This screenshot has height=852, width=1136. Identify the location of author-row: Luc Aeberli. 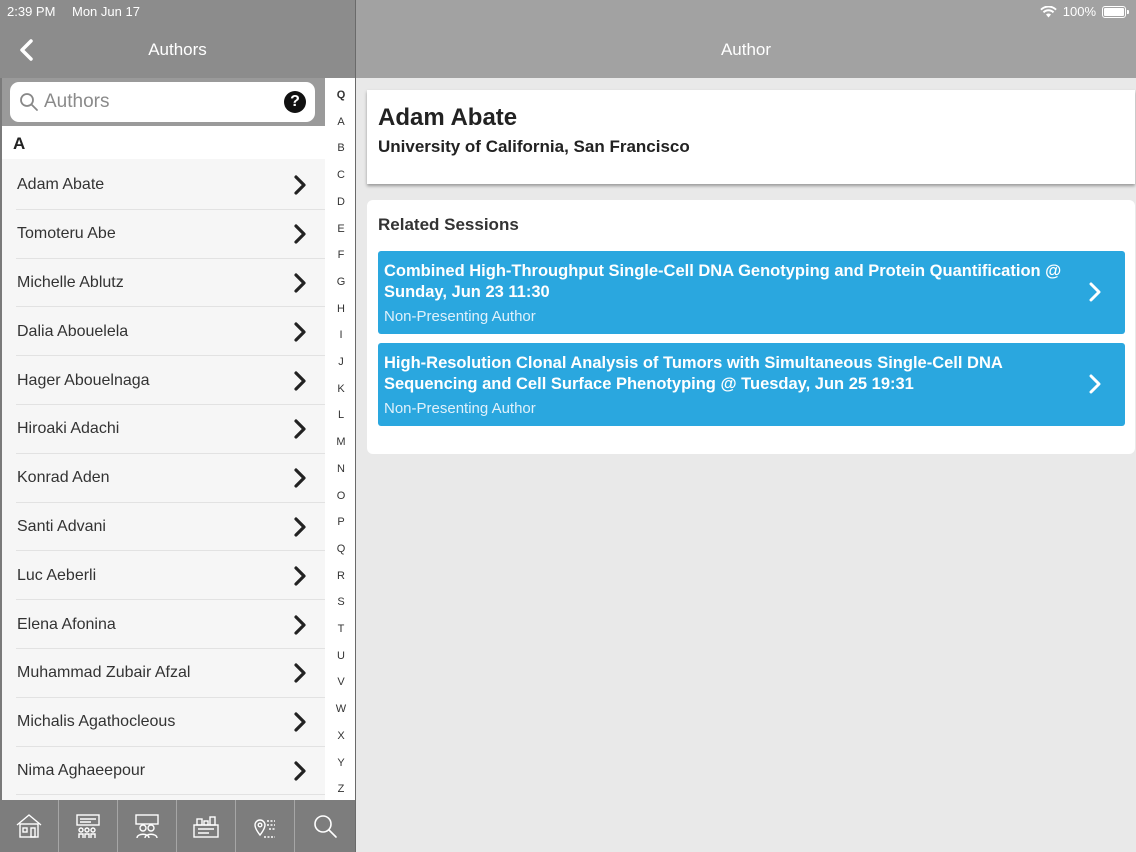
(163, 576).